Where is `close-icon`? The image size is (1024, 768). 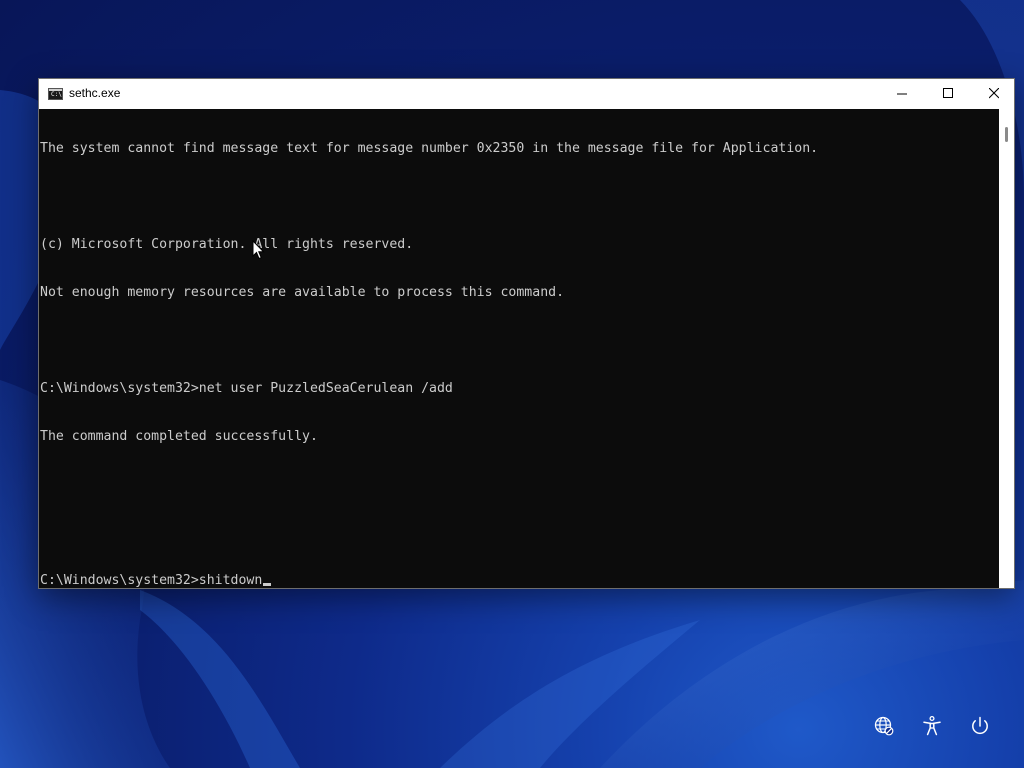 close-icon is located at coordinates (994, 93).